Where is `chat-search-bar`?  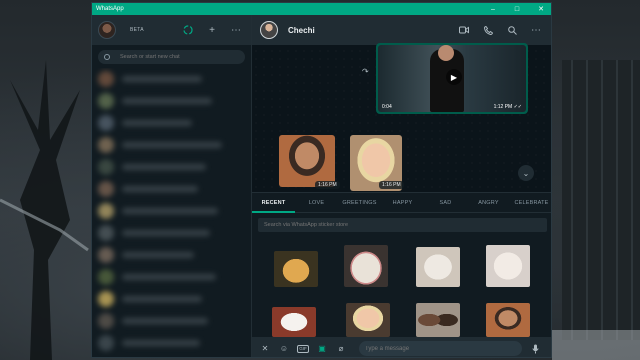
chat-search-bar is located at coordinates (171, 57).